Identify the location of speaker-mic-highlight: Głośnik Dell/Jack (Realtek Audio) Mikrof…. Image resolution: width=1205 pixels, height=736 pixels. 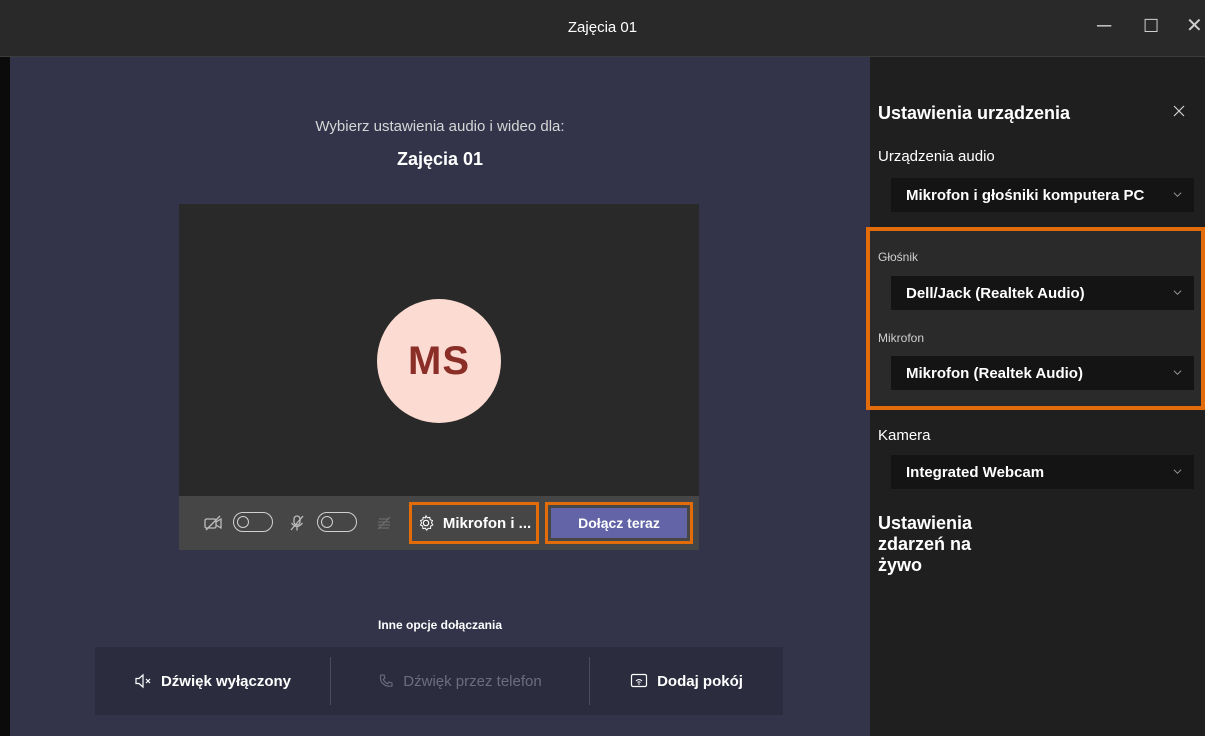
(1035, 318).